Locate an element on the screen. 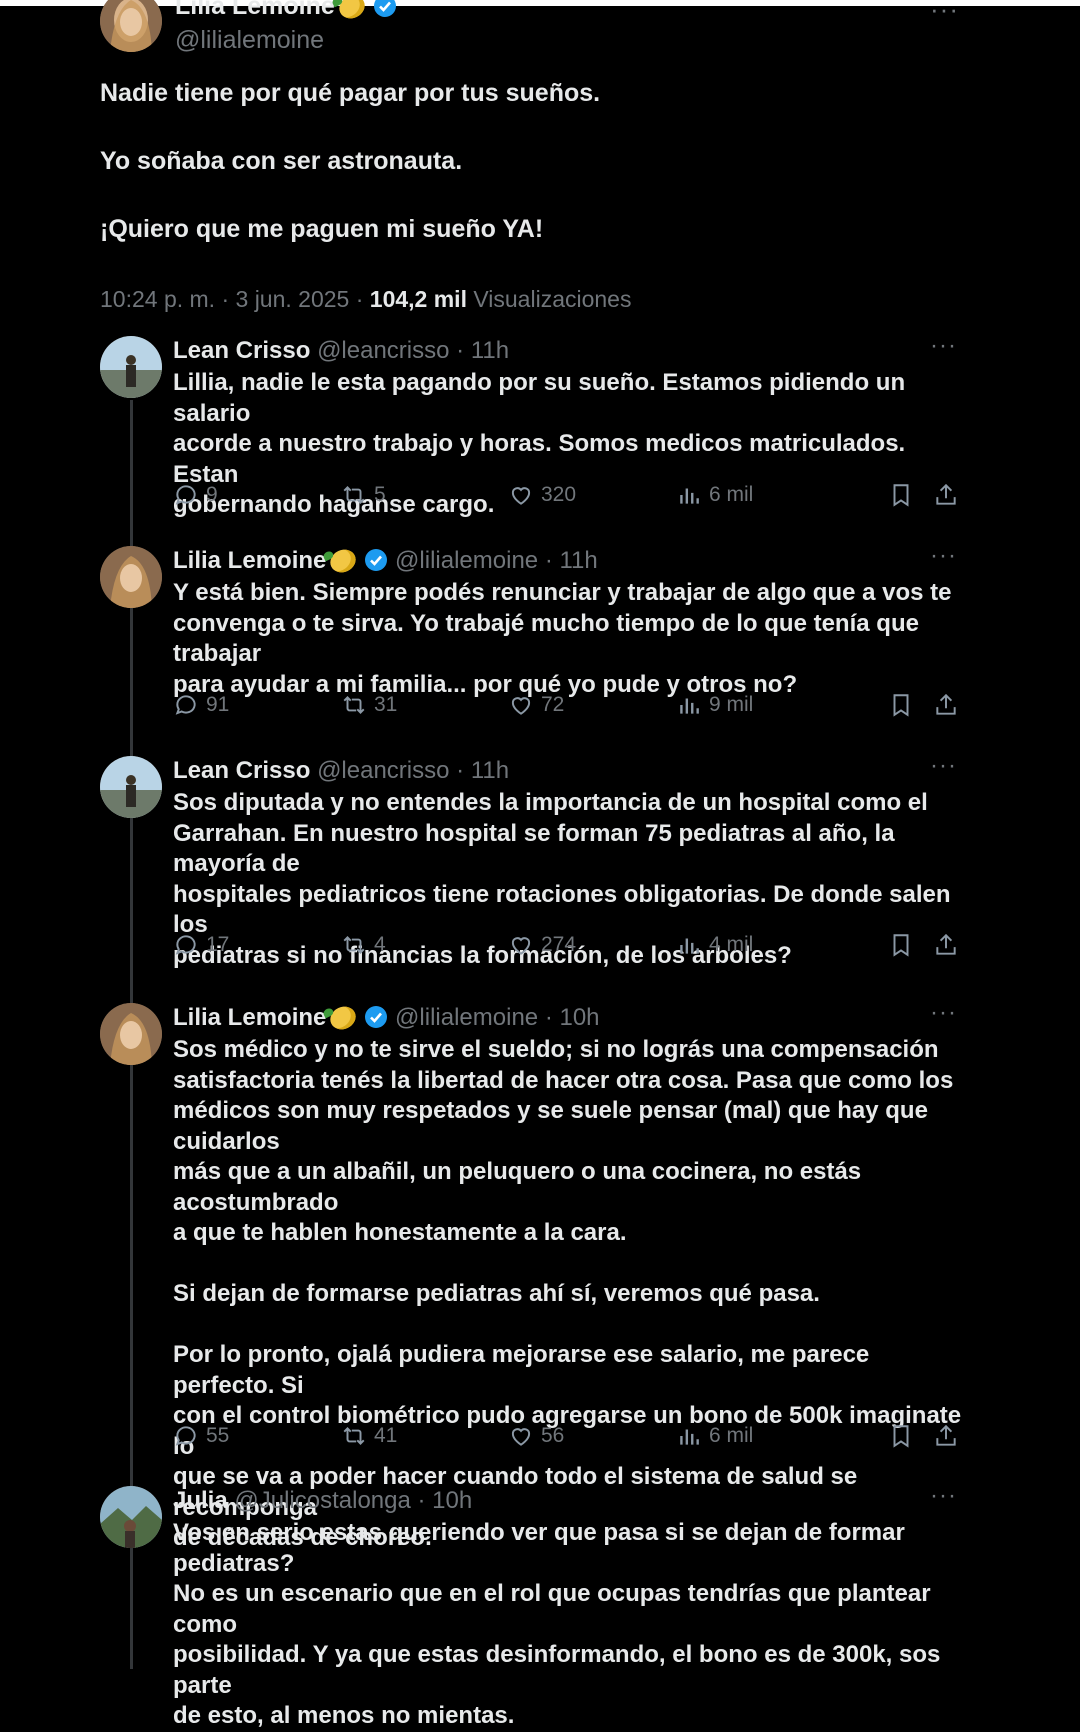 Image resolution: width=1080 pixels, height=1732 pixels. like-count: 274 is located at coordinates (559, 944).